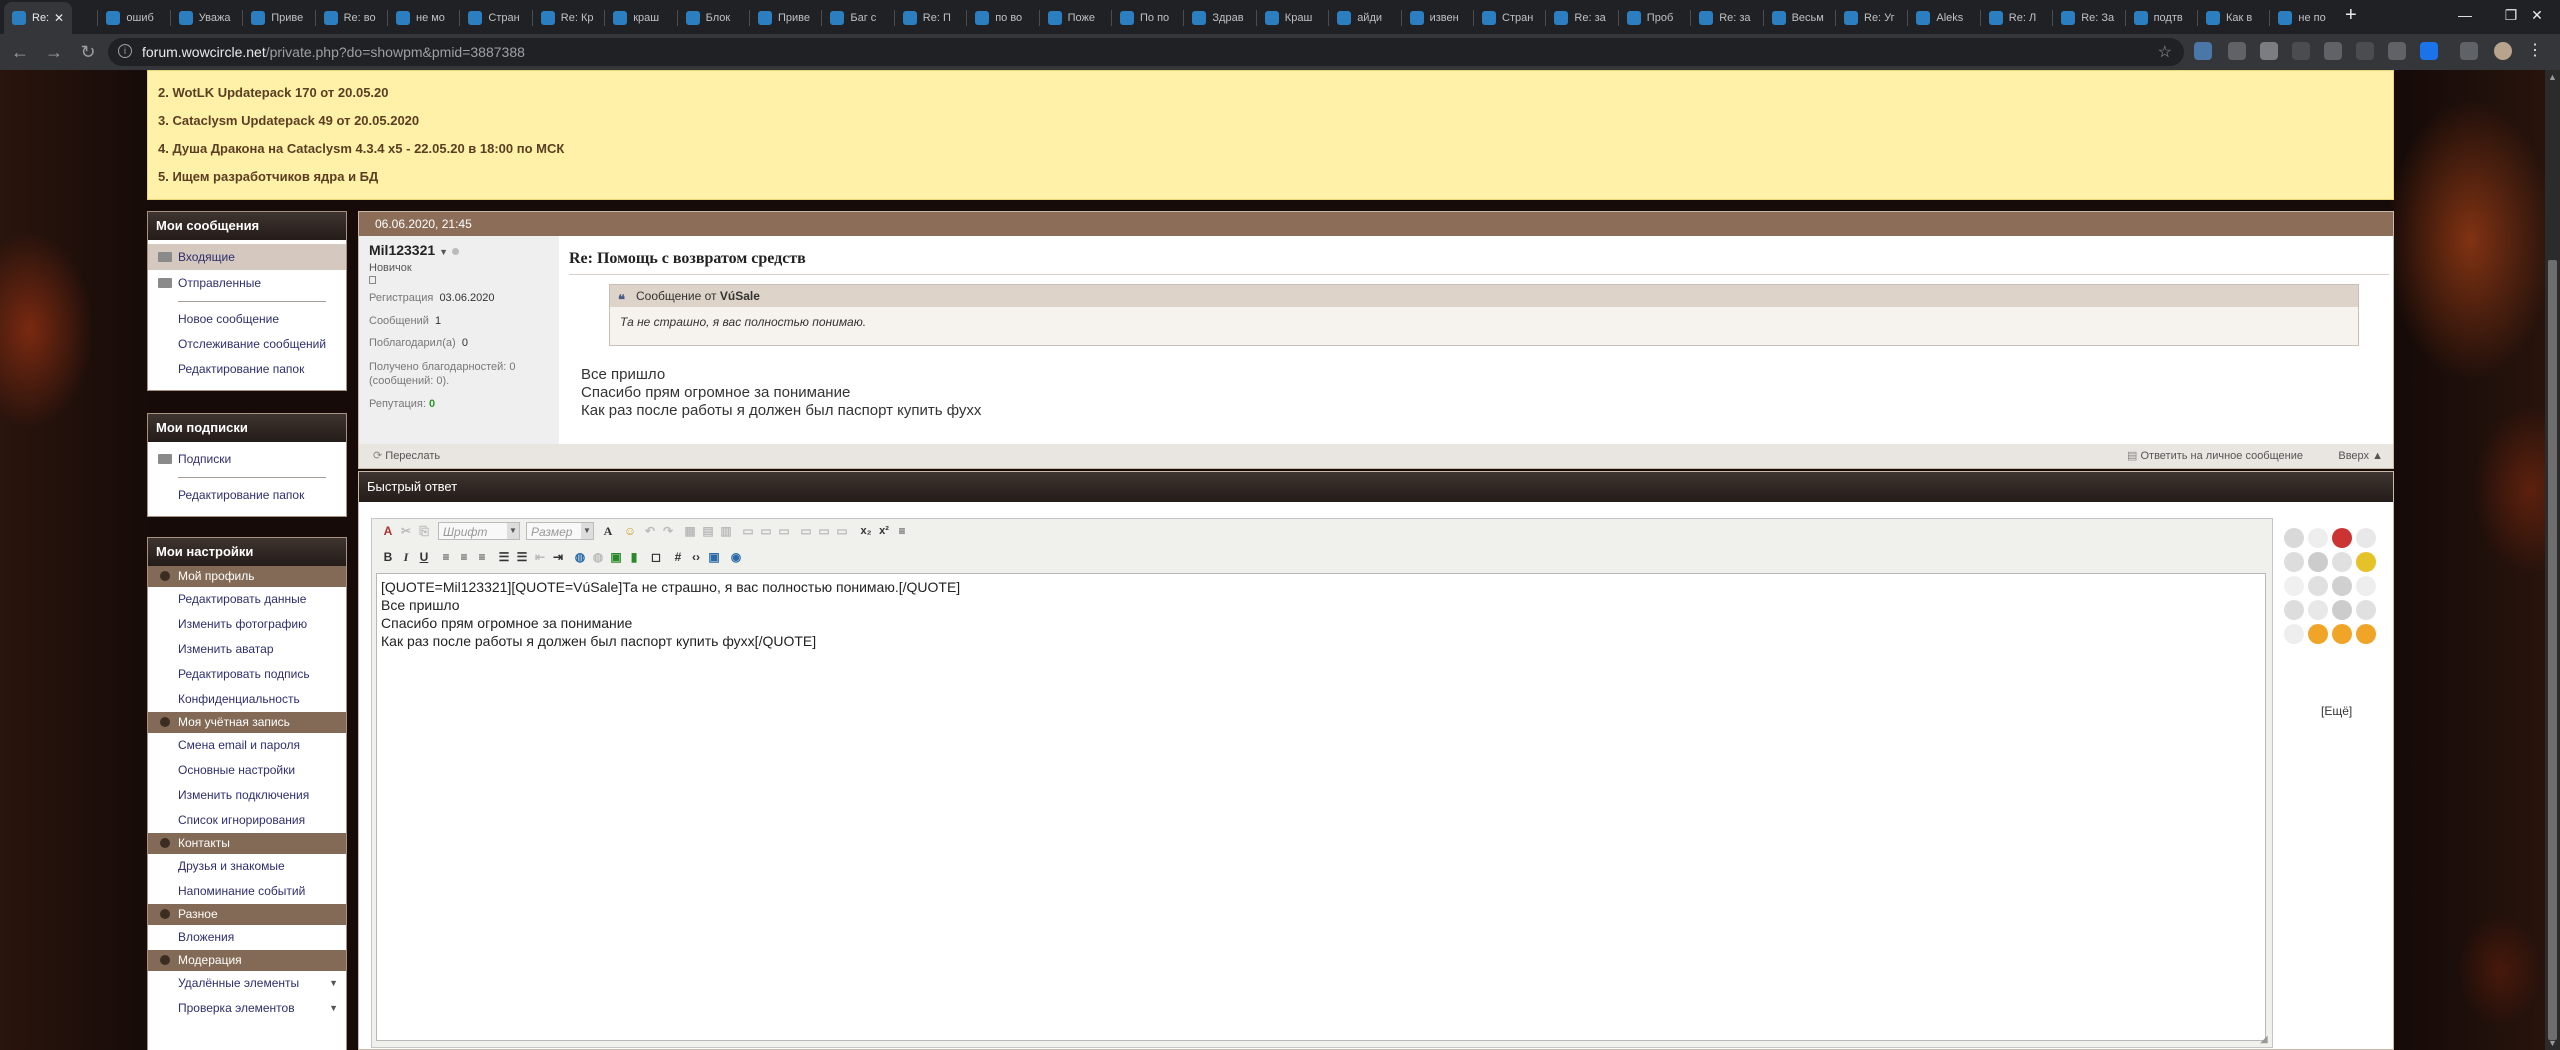 This screenshot has height=1050, width=2560. Describe the element at coordinates (1871, 18) in the screenshot. I see `browser-tab: Re: Уг` at that location.